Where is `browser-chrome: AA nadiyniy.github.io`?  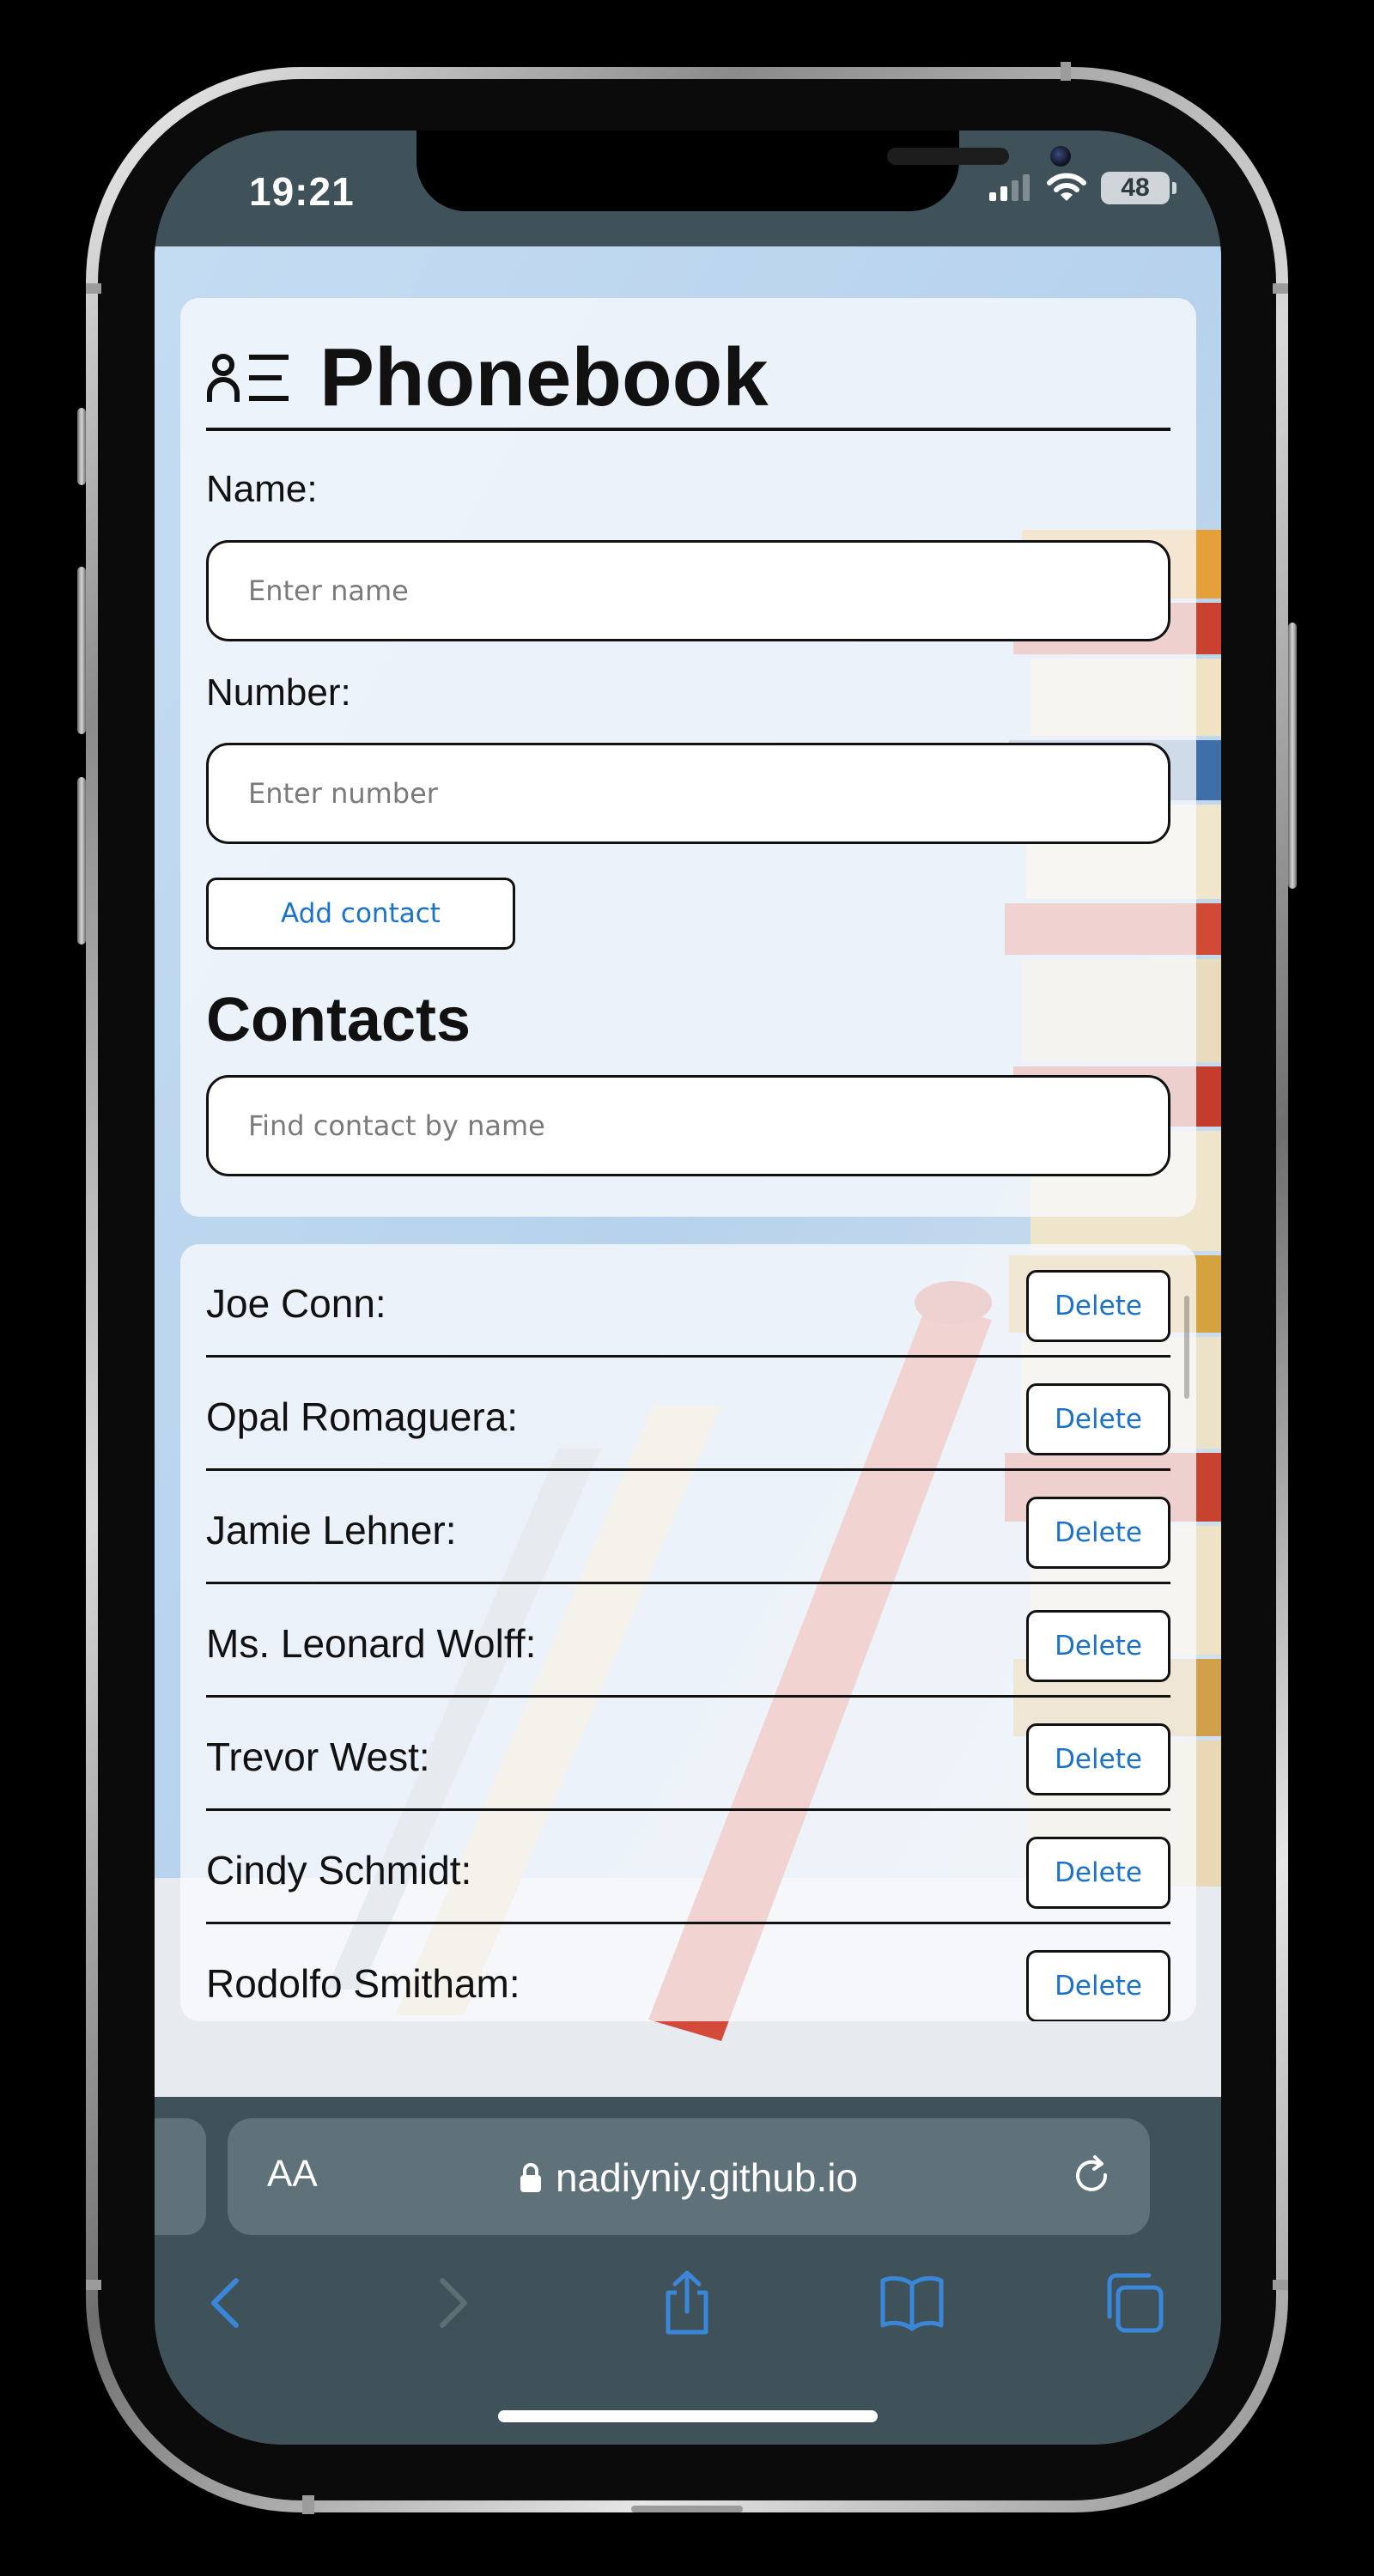 browser-chrome: AA nadiyniy.github.io is located at coordinates (688, 2271).